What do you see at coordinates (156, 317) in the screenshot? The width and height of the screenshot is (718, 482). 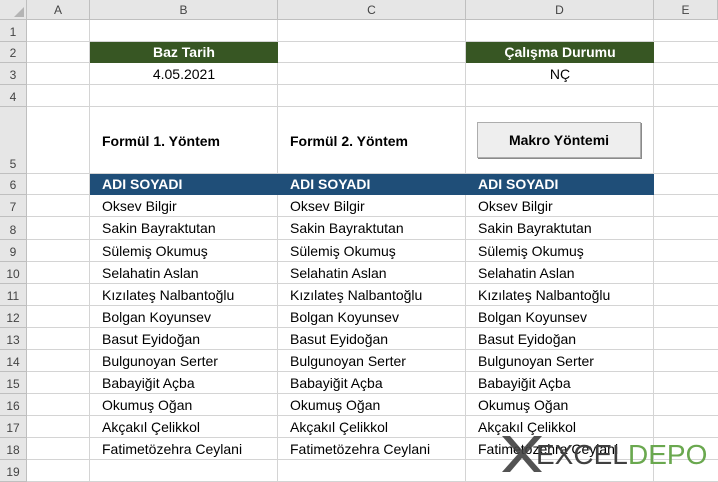 I see `name-cell-b: Bolgan Koyunsev` at bounding box center [156, 317].